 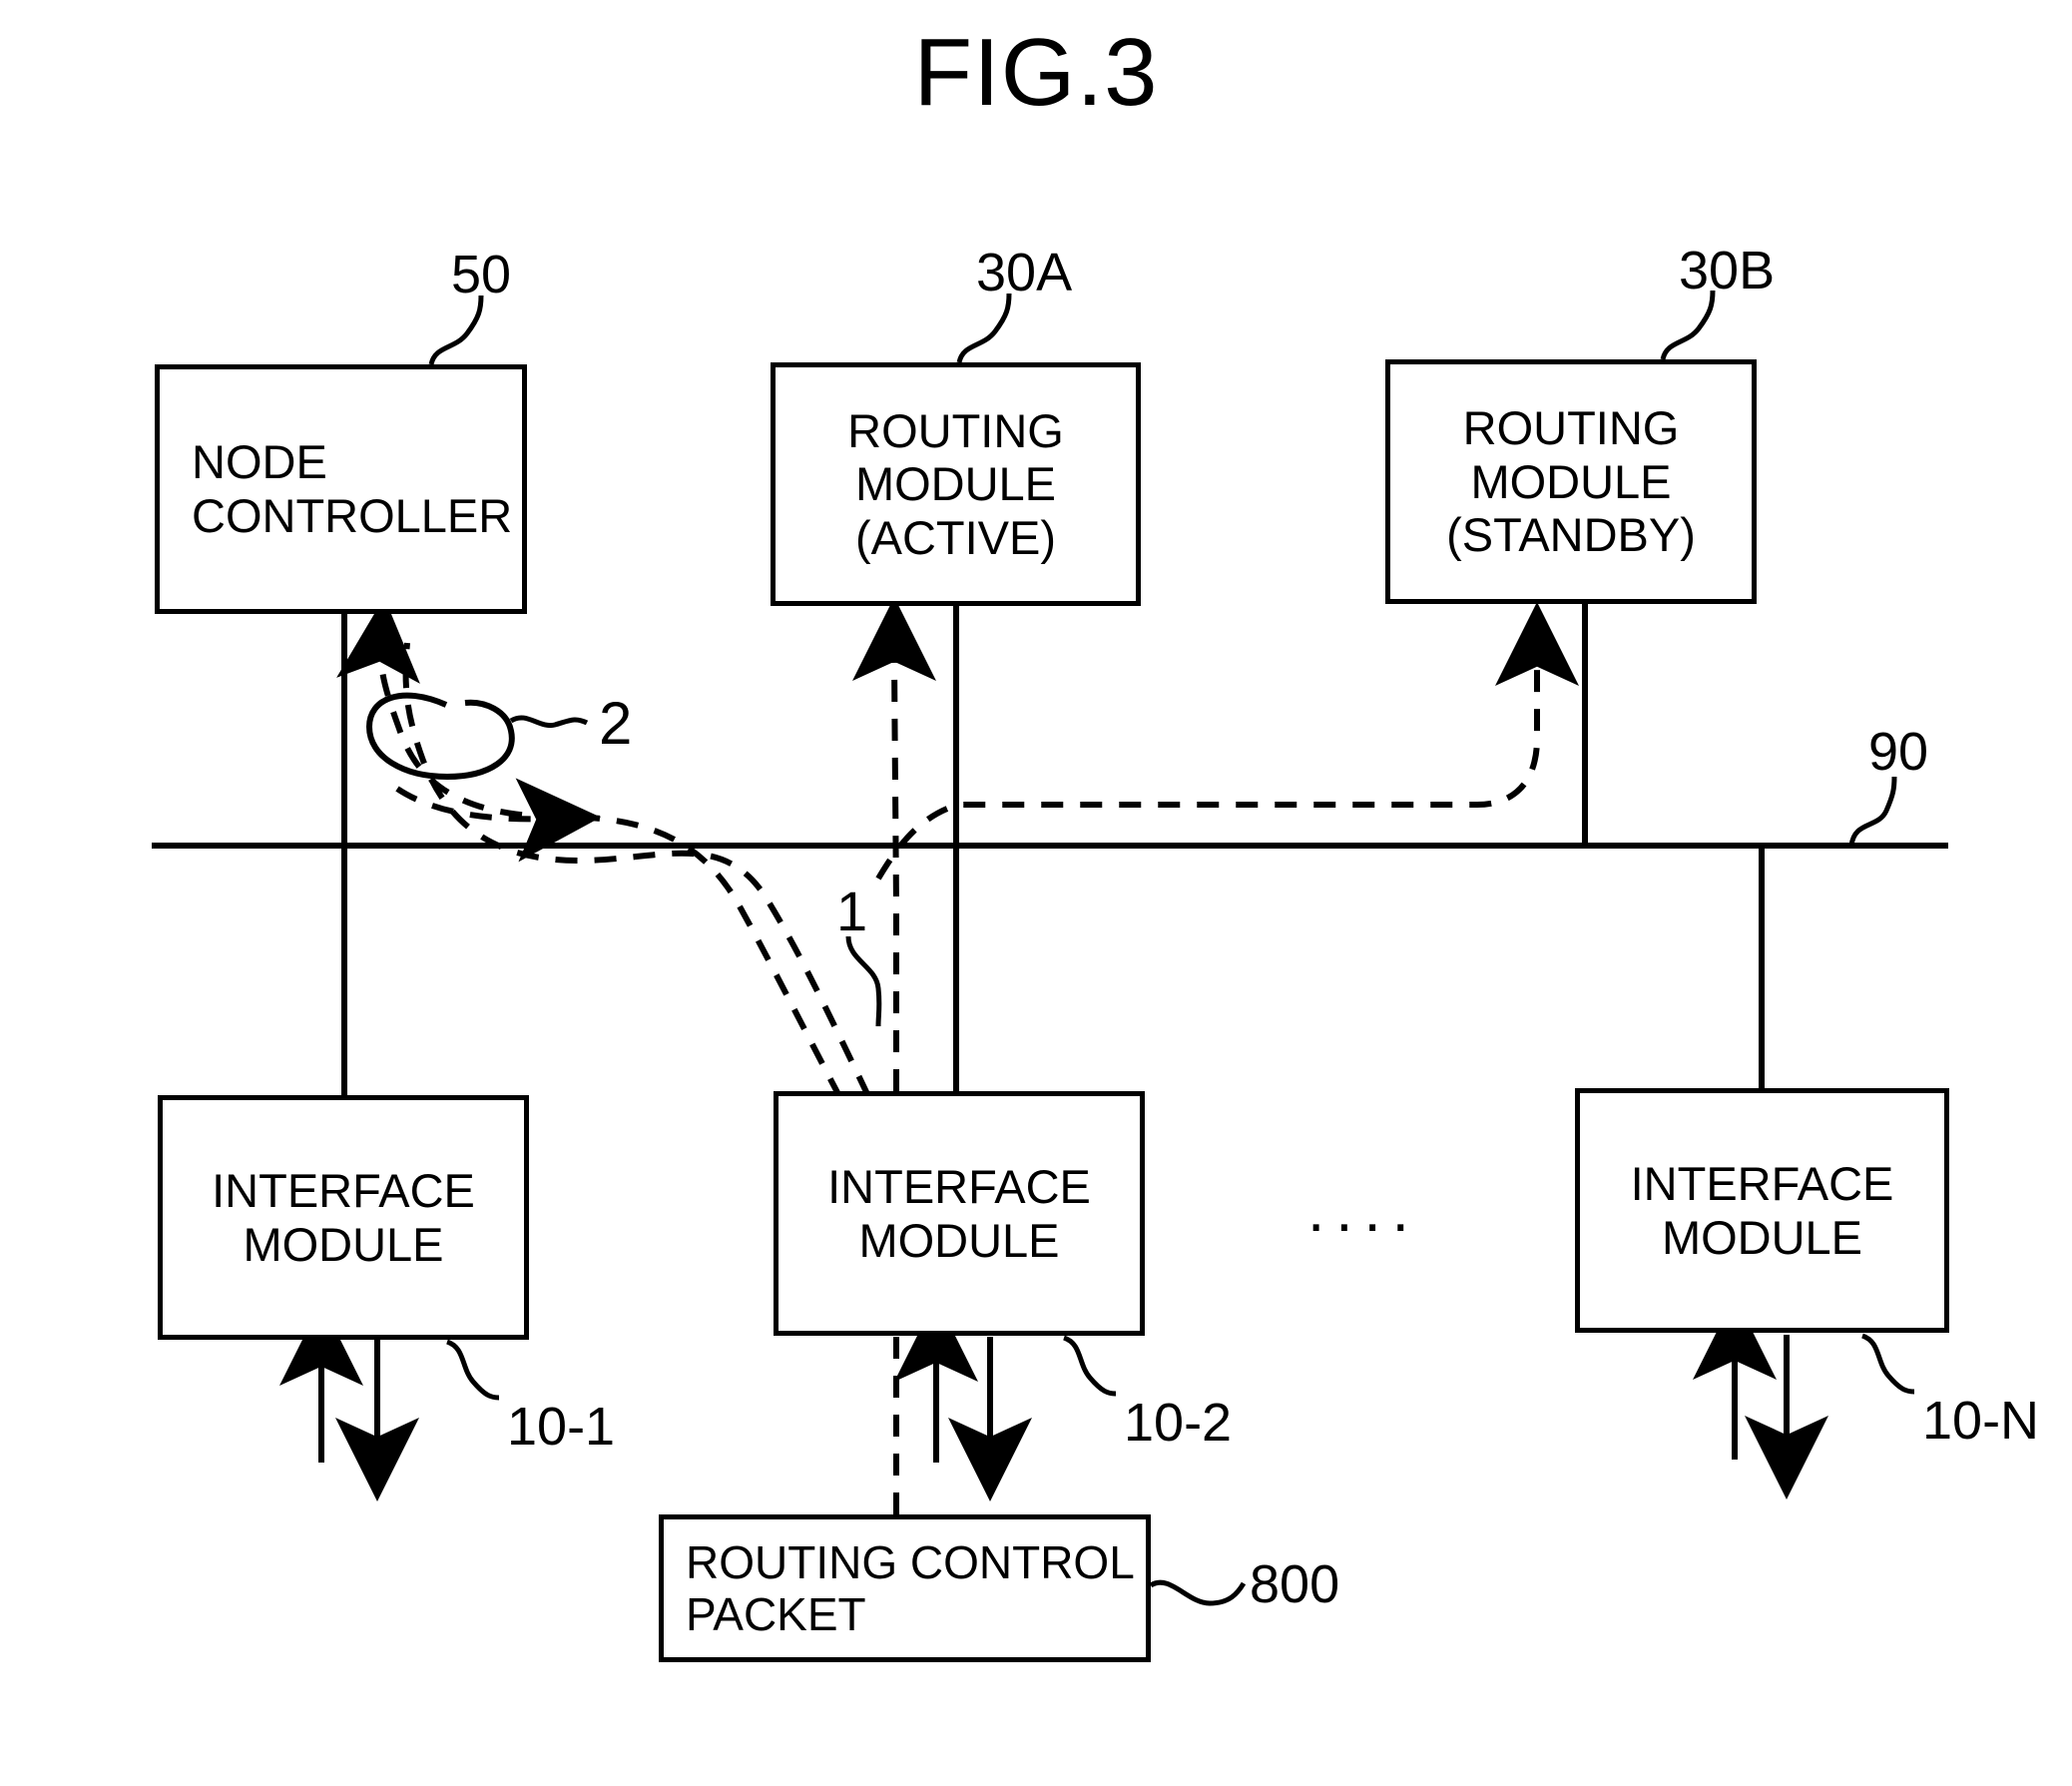 I want to click on box-interface-module-1: INTERFACE MODULE, so click(x=343, y=1217).